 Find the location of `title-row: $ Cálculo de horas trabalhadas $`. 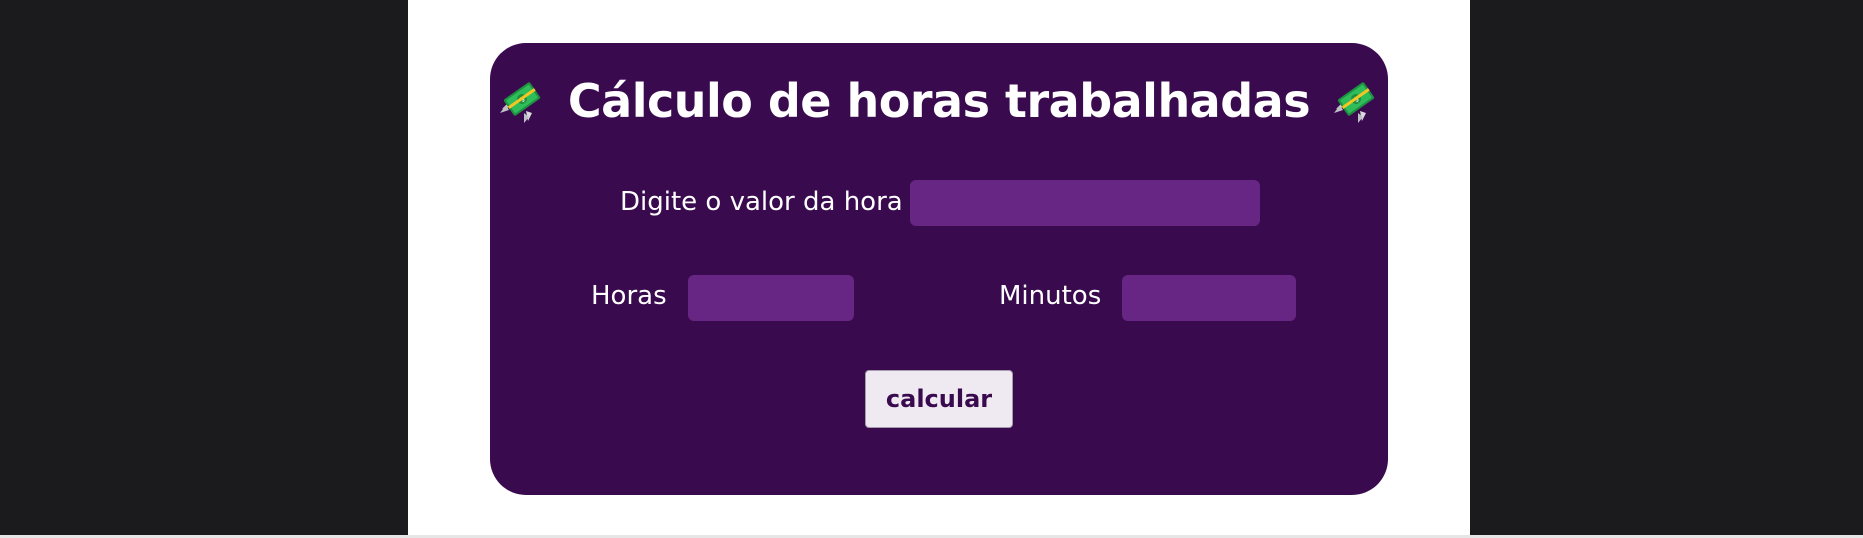

title-row: $ Cálculo de horas trabalhadas $ is located at coordinates (939, 101).